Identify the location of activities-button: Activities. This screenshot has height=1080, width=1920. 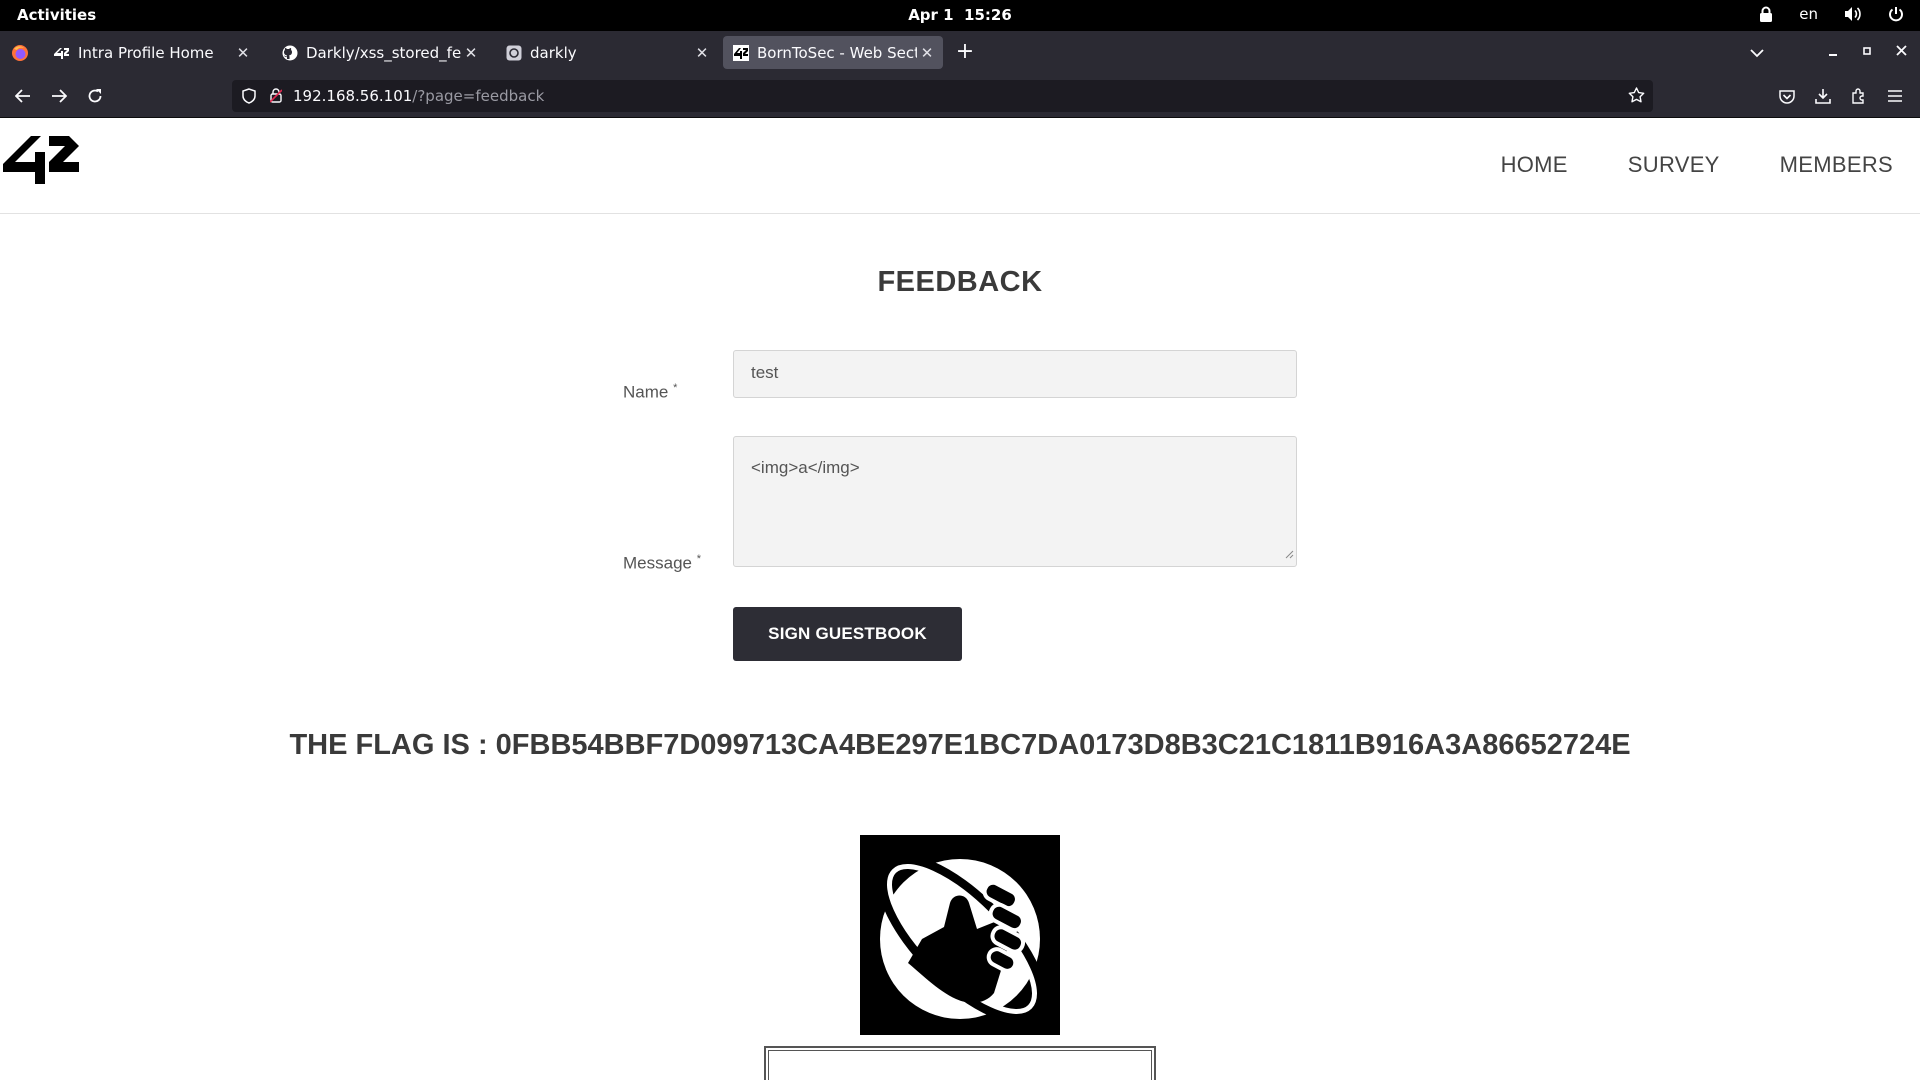
(56, 15).